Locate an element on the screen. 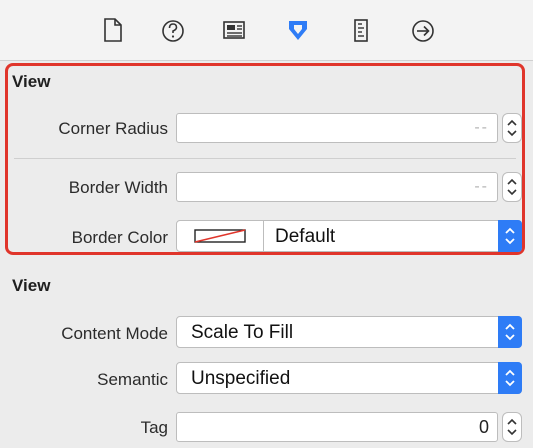  border-color-value: Default is located at coordinates (305, 236).